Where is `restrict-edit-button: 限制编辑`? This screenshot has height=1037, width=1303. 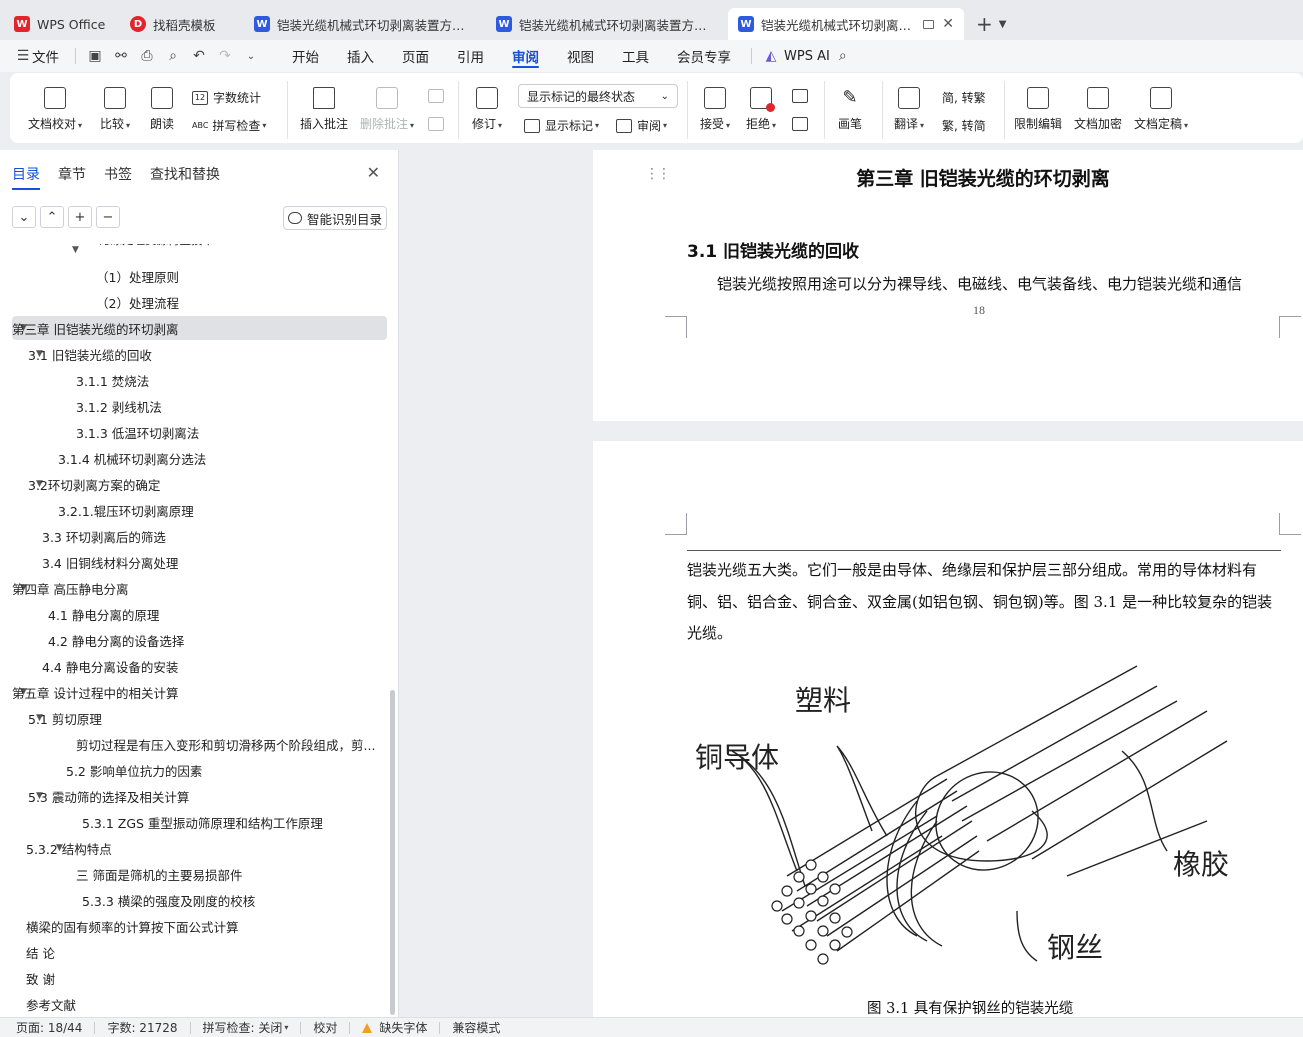 restrict-edit-button: 限制编辑 is located at coordinates (1038, 109).